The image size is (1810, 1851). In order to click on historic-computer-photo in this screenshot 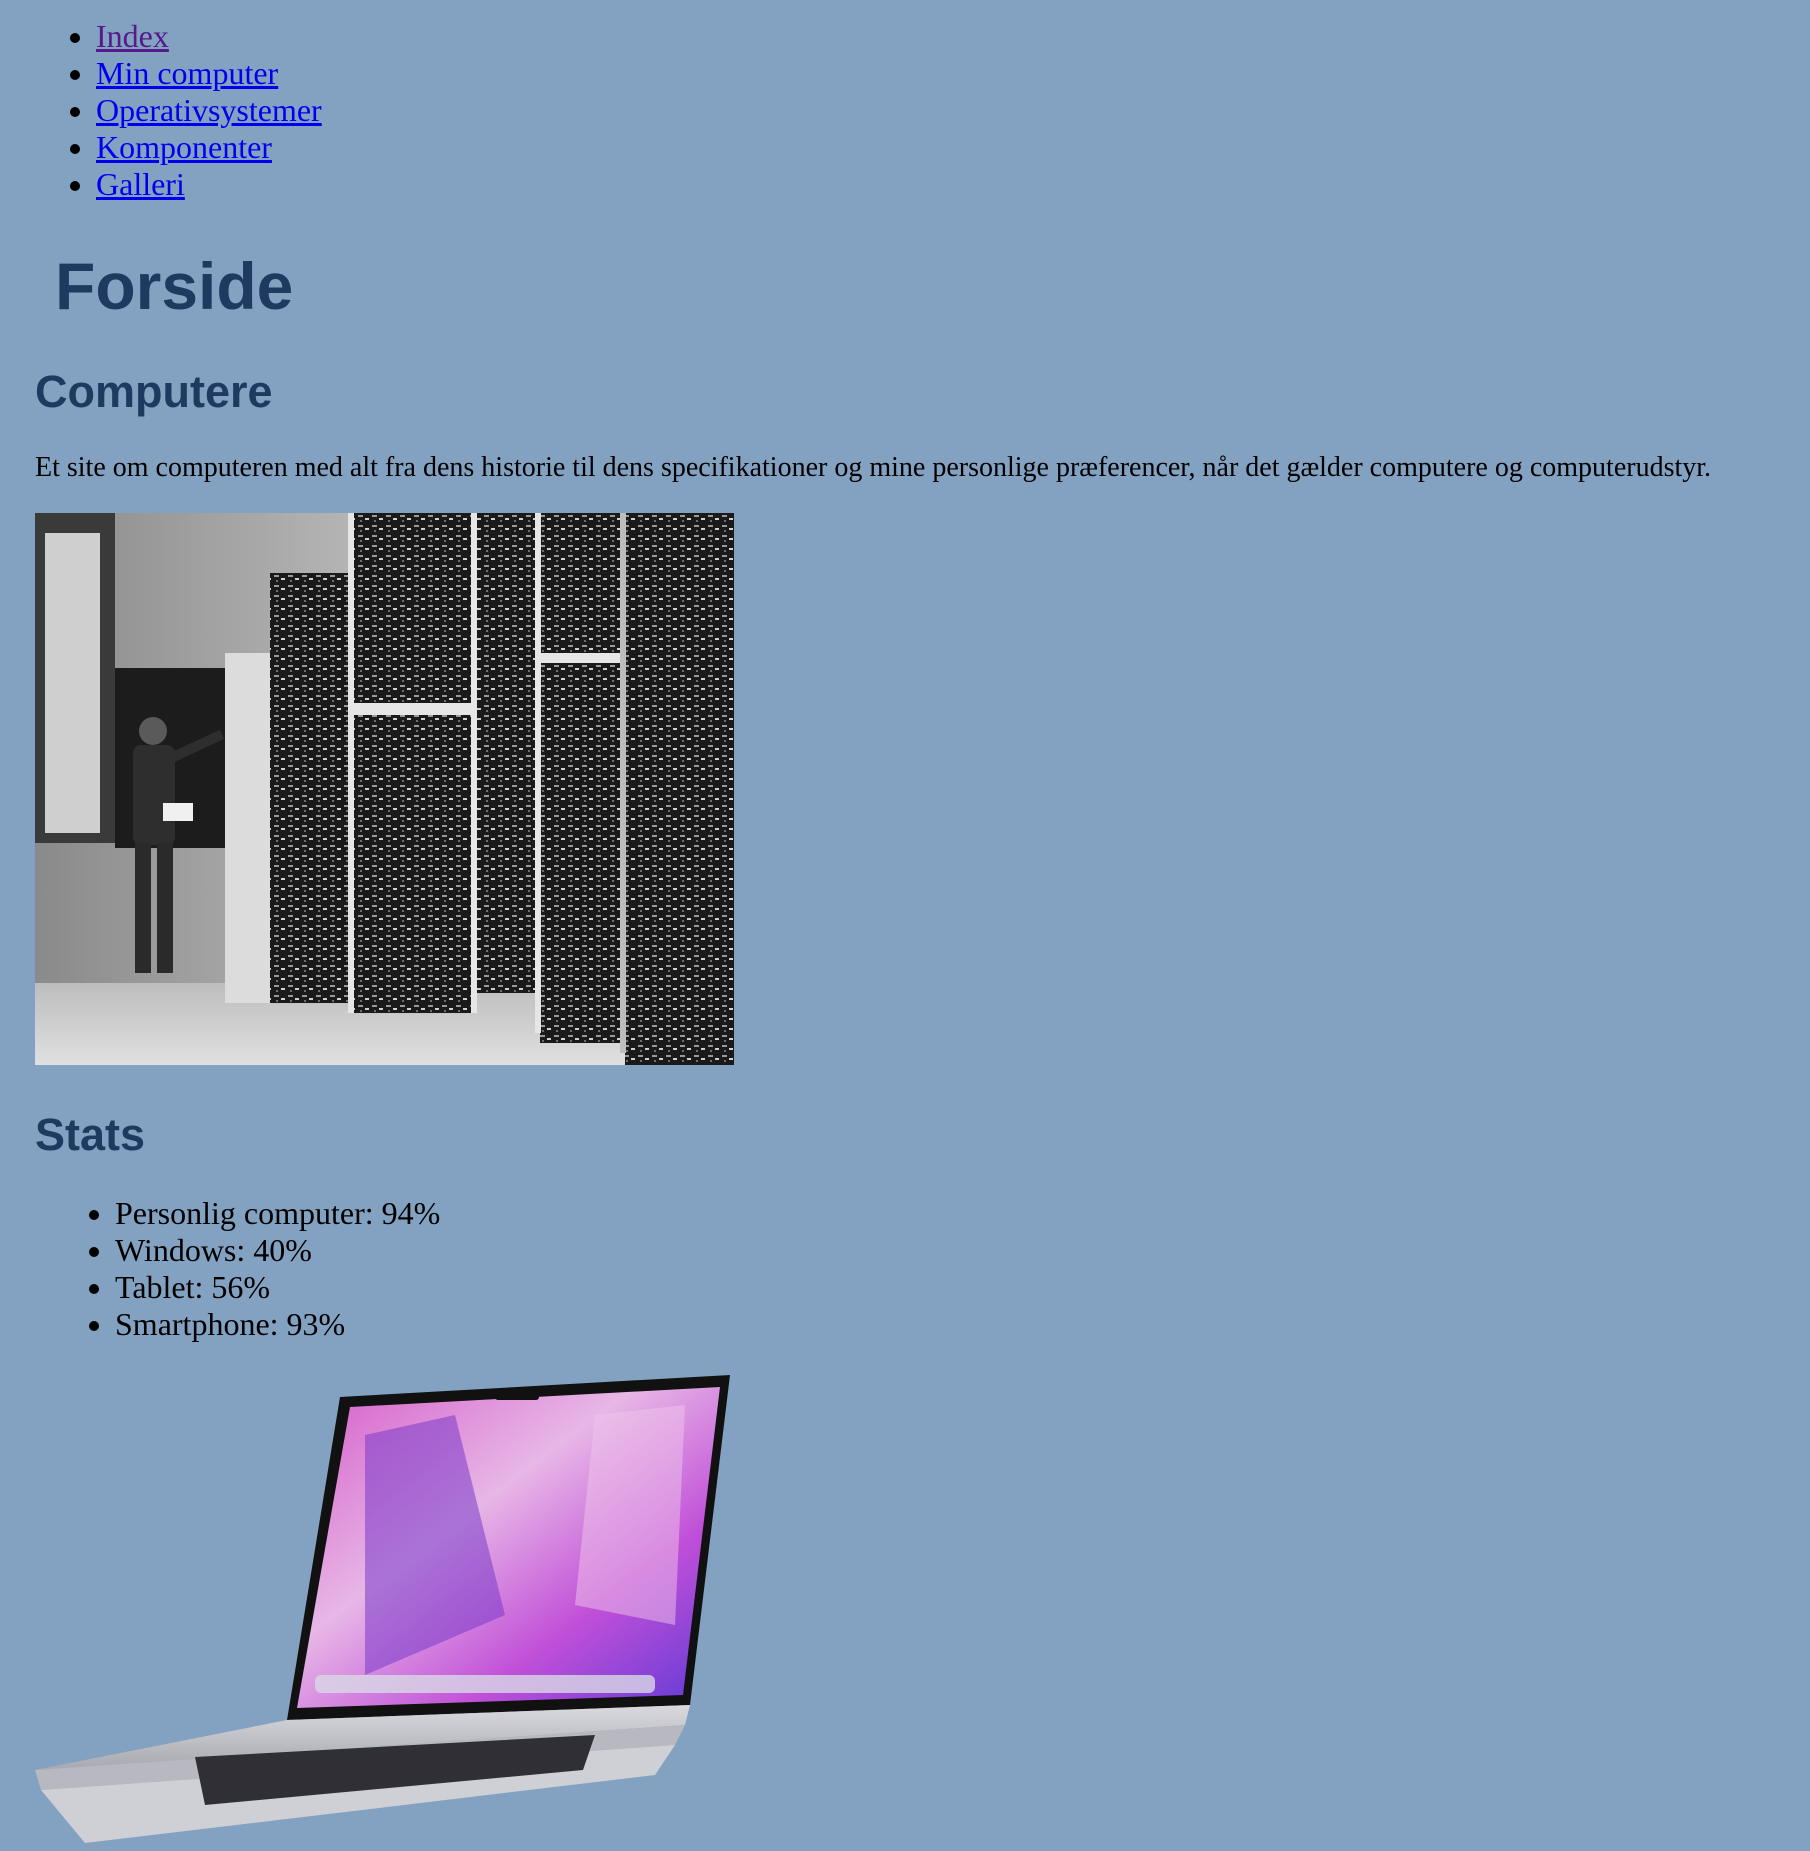, I will do `click(384, 789)`.